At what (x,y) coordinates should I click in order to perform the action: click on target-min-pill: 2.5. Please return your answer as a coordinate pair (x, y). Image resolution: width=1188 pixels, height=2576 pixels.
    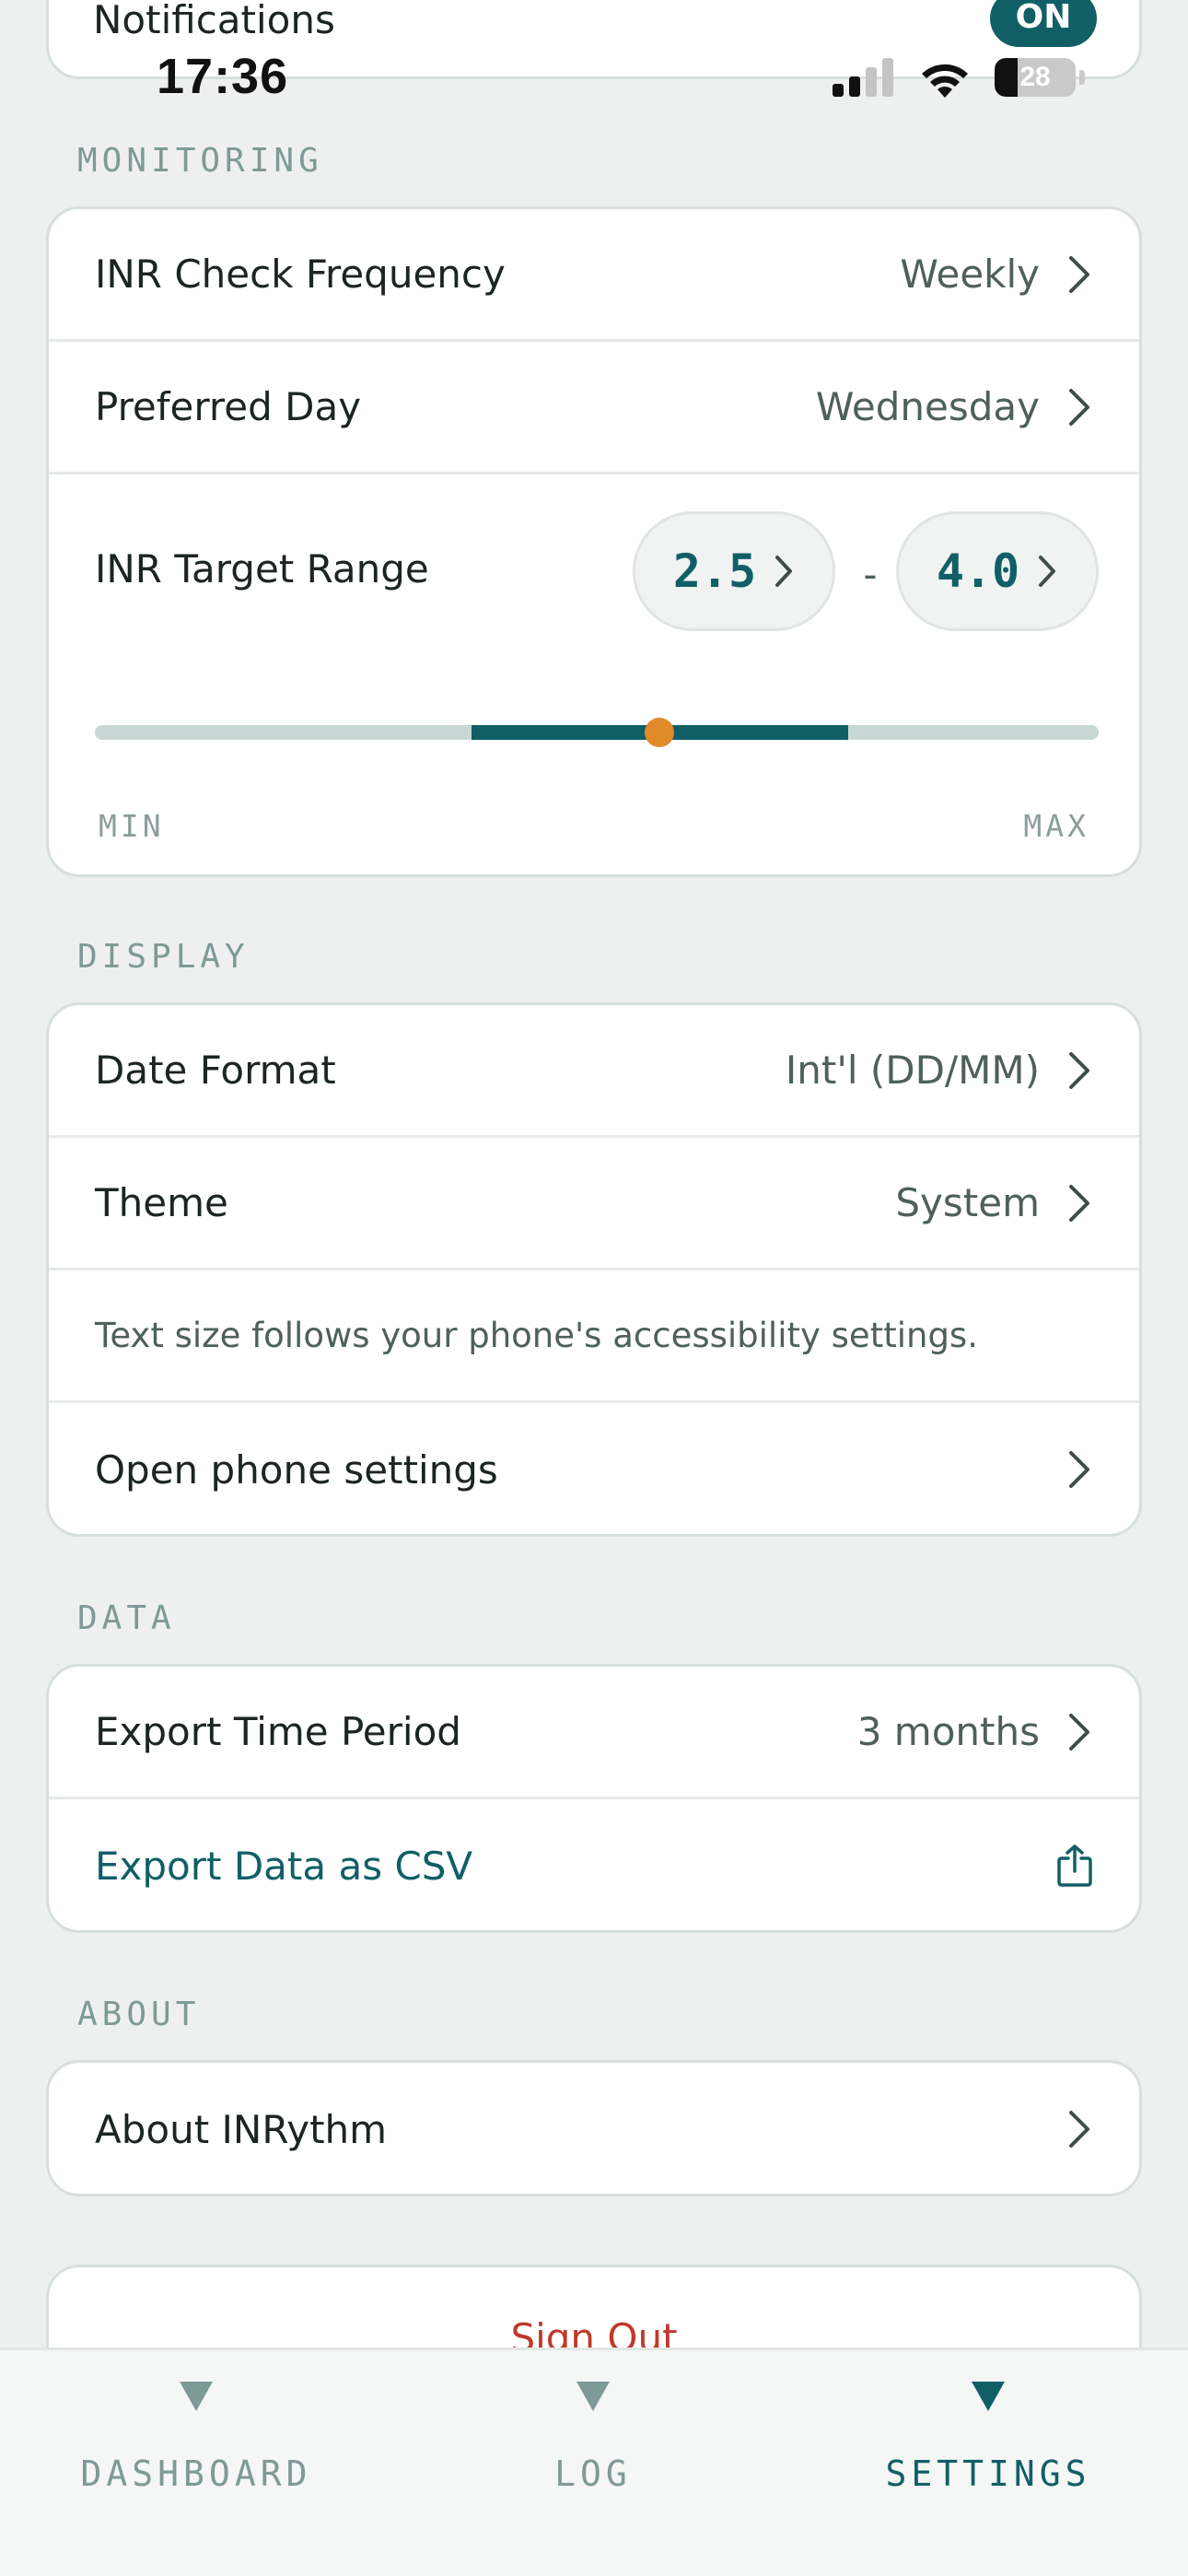
    Looking at the image, I should click on (734, 571).